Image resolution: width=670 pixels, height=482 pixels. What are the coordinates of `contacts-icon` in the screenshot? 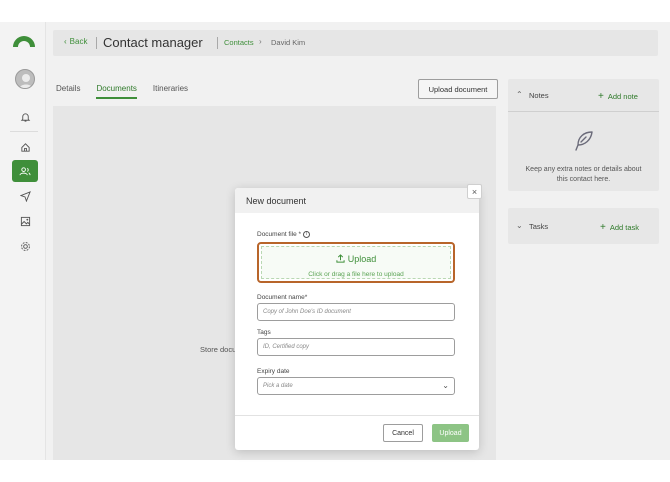 It's located at (25, 171).